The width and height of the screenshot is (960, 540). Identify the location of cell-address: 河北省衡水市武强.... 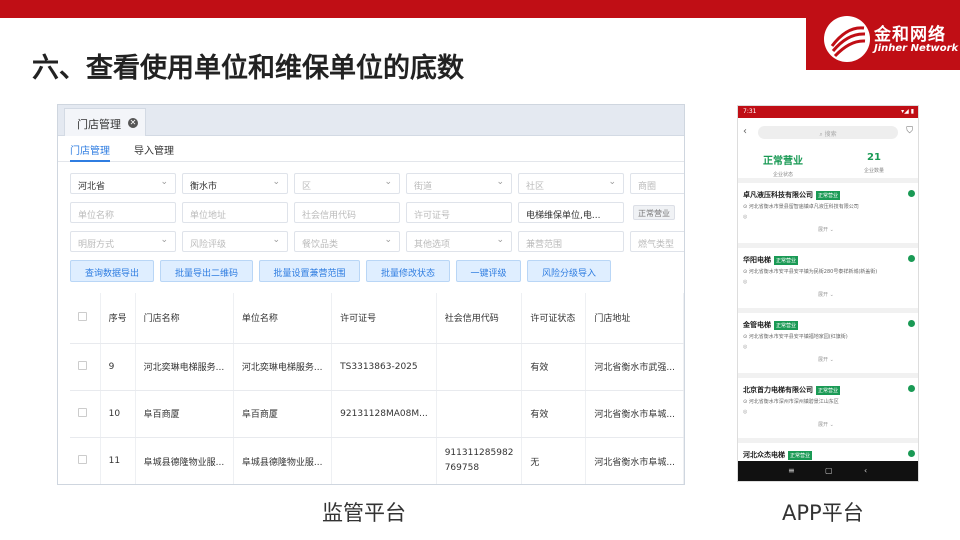
(634, 367).